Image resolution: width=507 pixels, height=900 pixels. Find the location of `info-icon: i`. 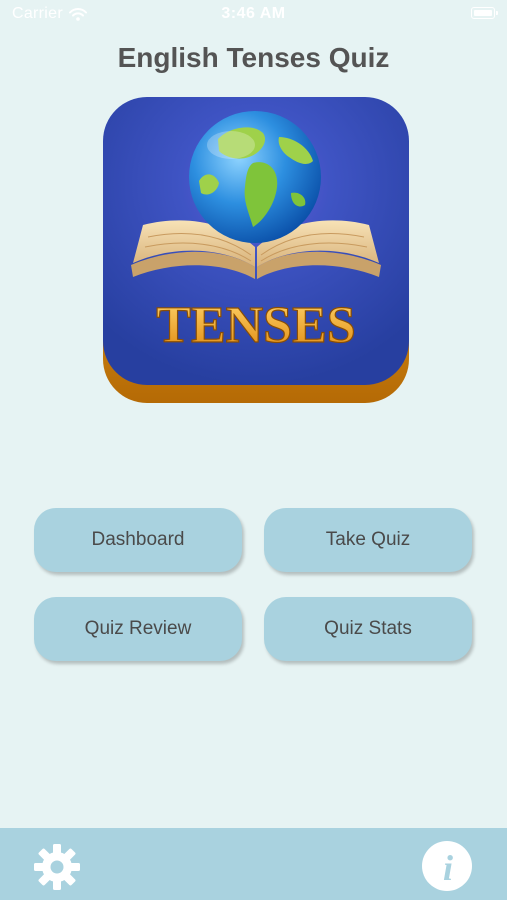

info-icon: i is located at coordinates (447, 866).